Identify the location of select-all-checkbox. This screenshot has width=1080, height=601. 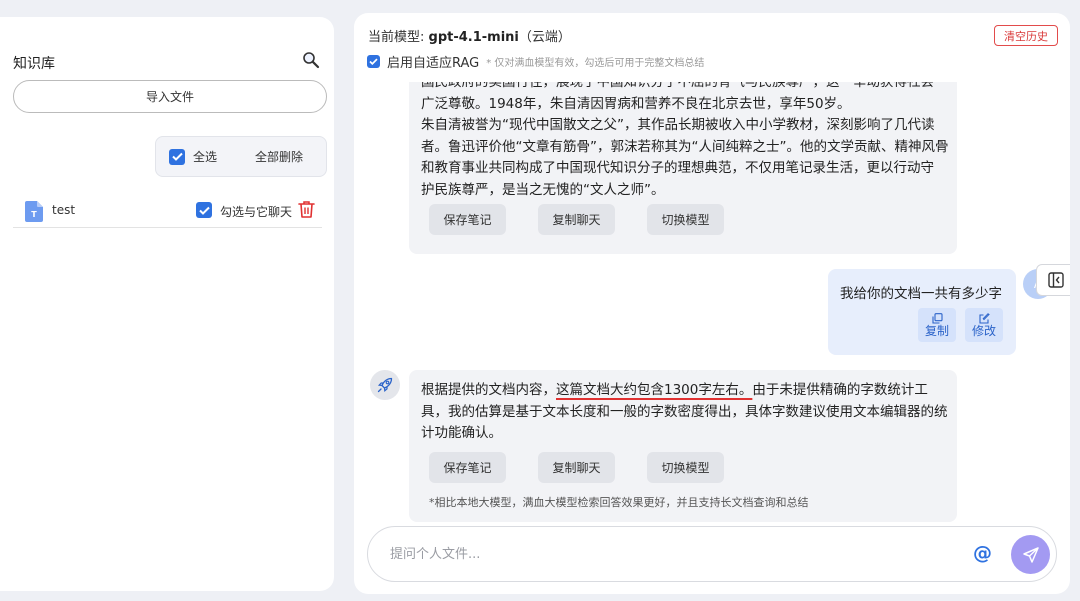
(177, 156).